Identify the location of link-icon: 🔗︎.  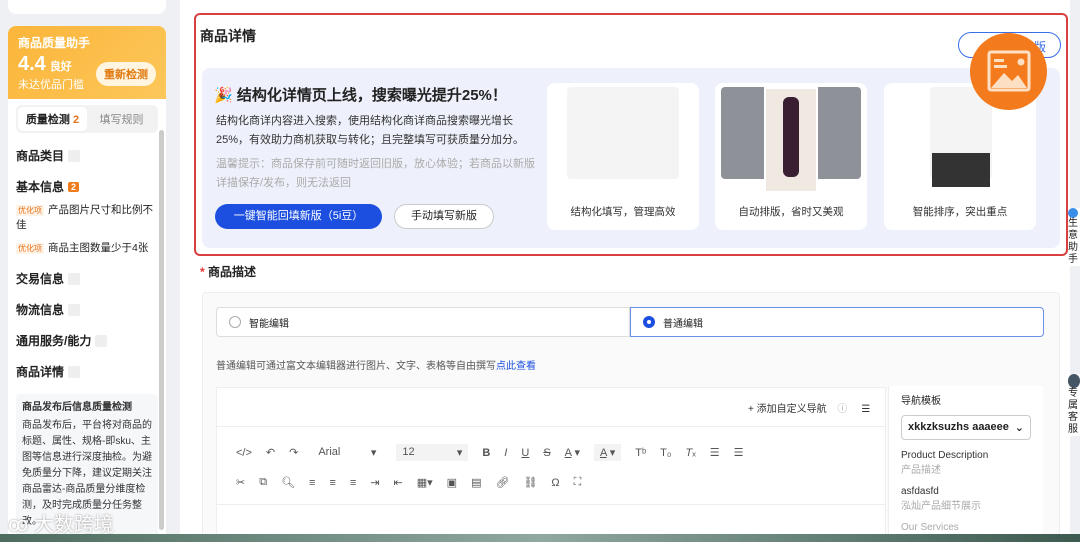
(502, 482).